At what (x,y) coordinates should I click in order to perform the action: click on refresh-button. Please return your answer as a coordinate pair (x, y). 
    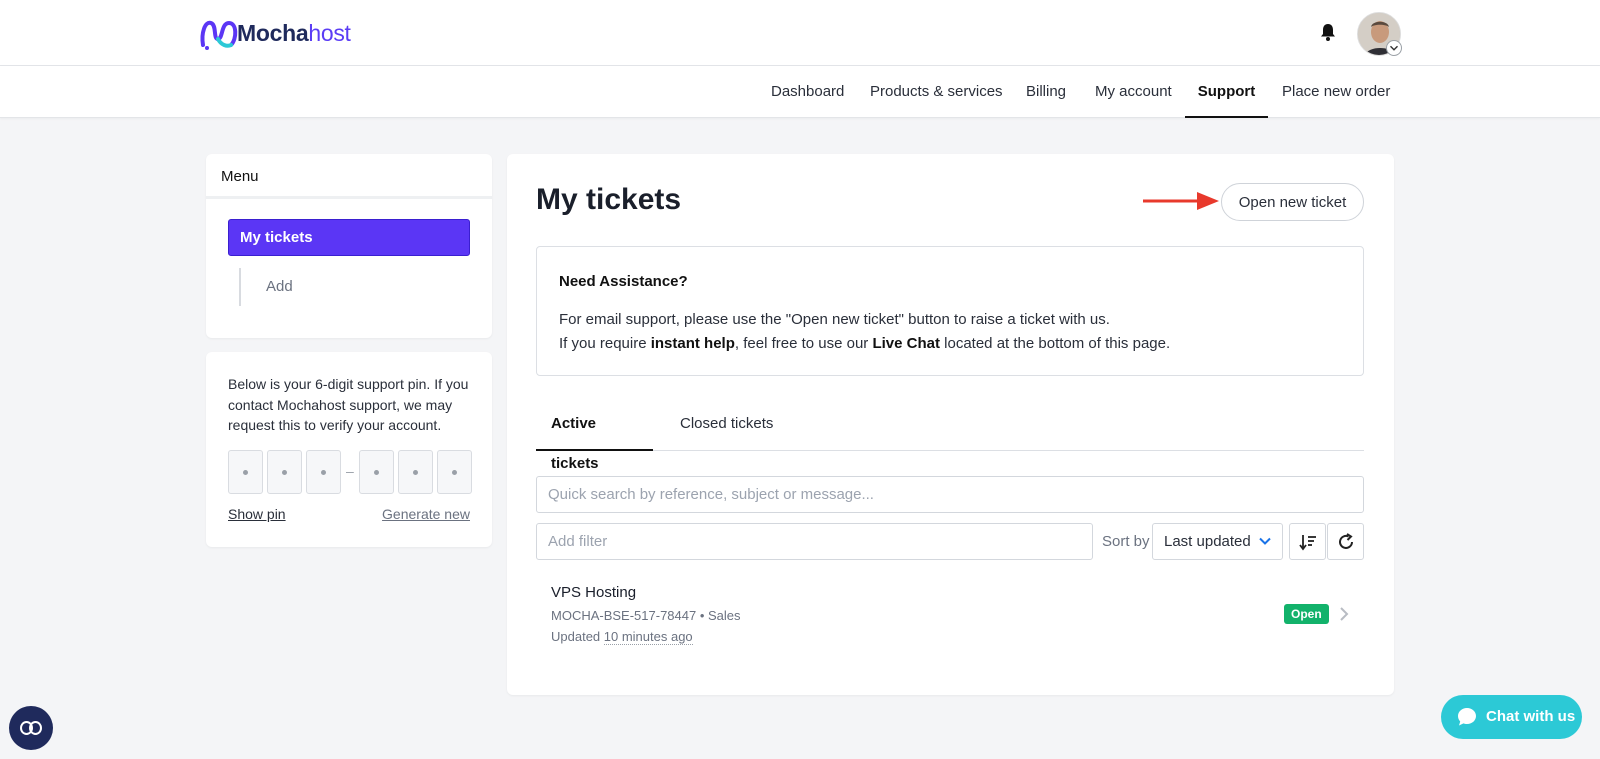
    Looking at the image, I should click on (1345, 541).